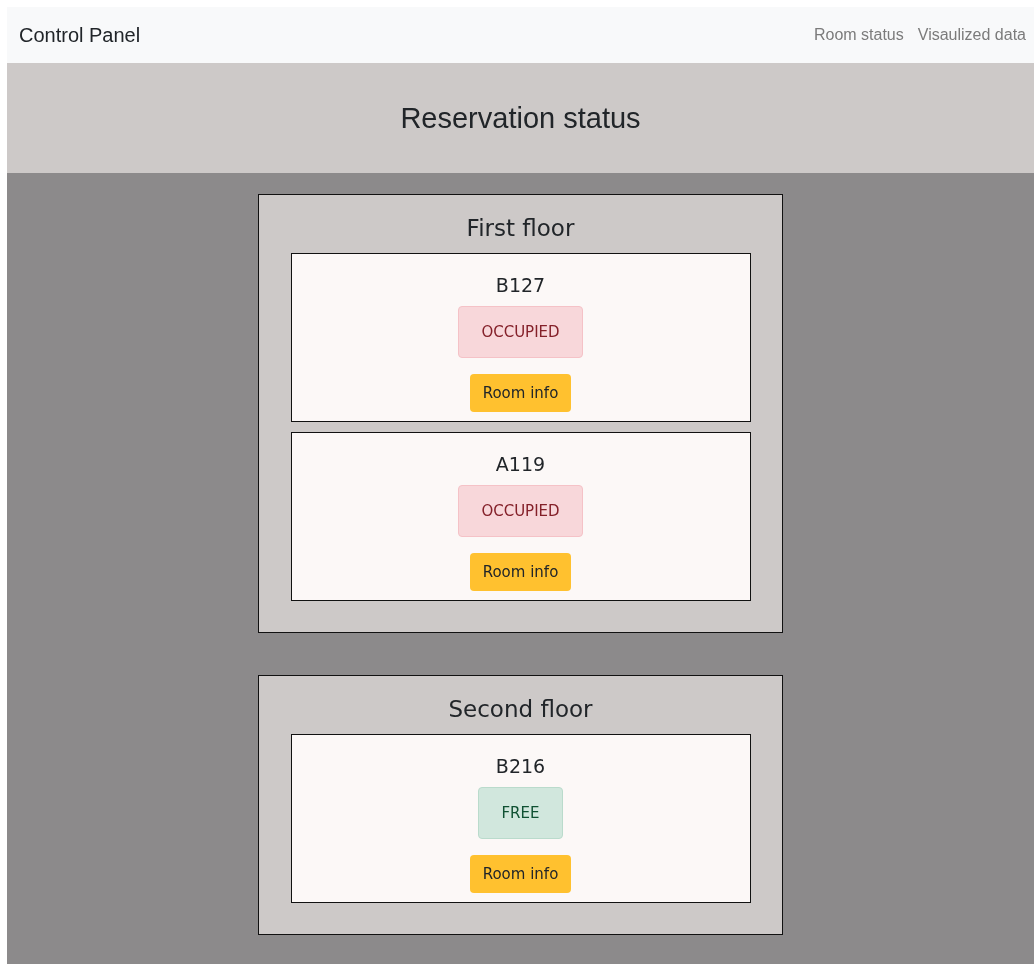 The height and width of the screenshot is (964, 1034). Describe the element at coordinates (520, 285) in the screenshot. I see `room-name: B127` at that location.